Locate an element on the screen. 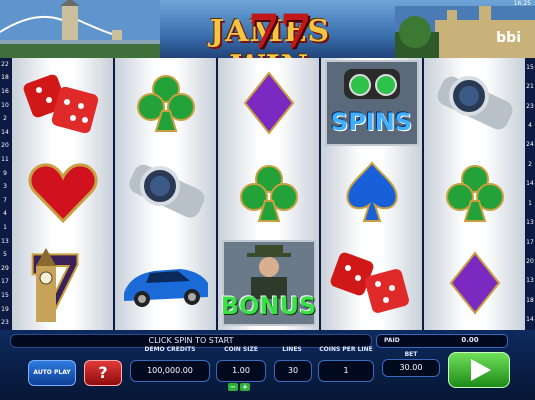 This screenshot has height=400, width=535. demo-credits-value: 100,000.00 is located at coordinates (170, 371).